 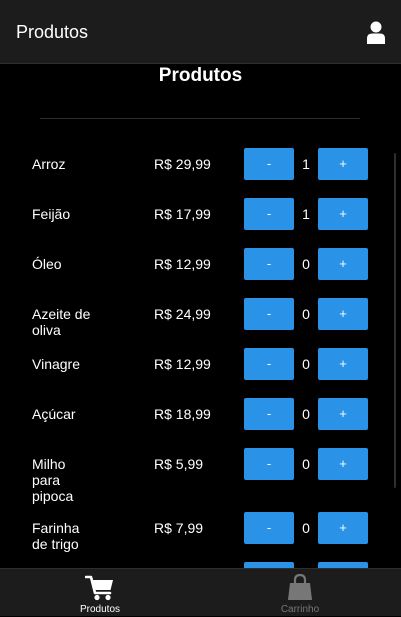 I want to click on app-header: Produtos, so click(x=200, y=32).